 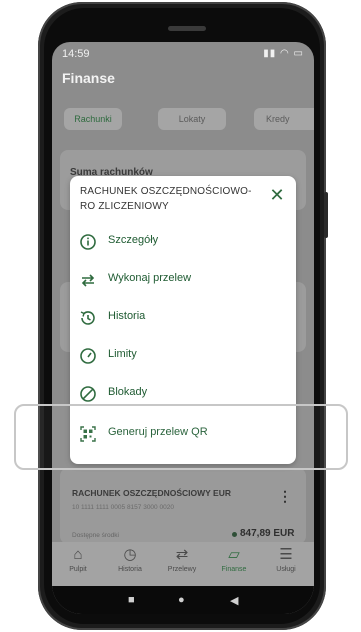 What do you see at coordinates (286, 569) in the screenshot?
I see `nav-label: Usługi` at bounding box center [286, 569].